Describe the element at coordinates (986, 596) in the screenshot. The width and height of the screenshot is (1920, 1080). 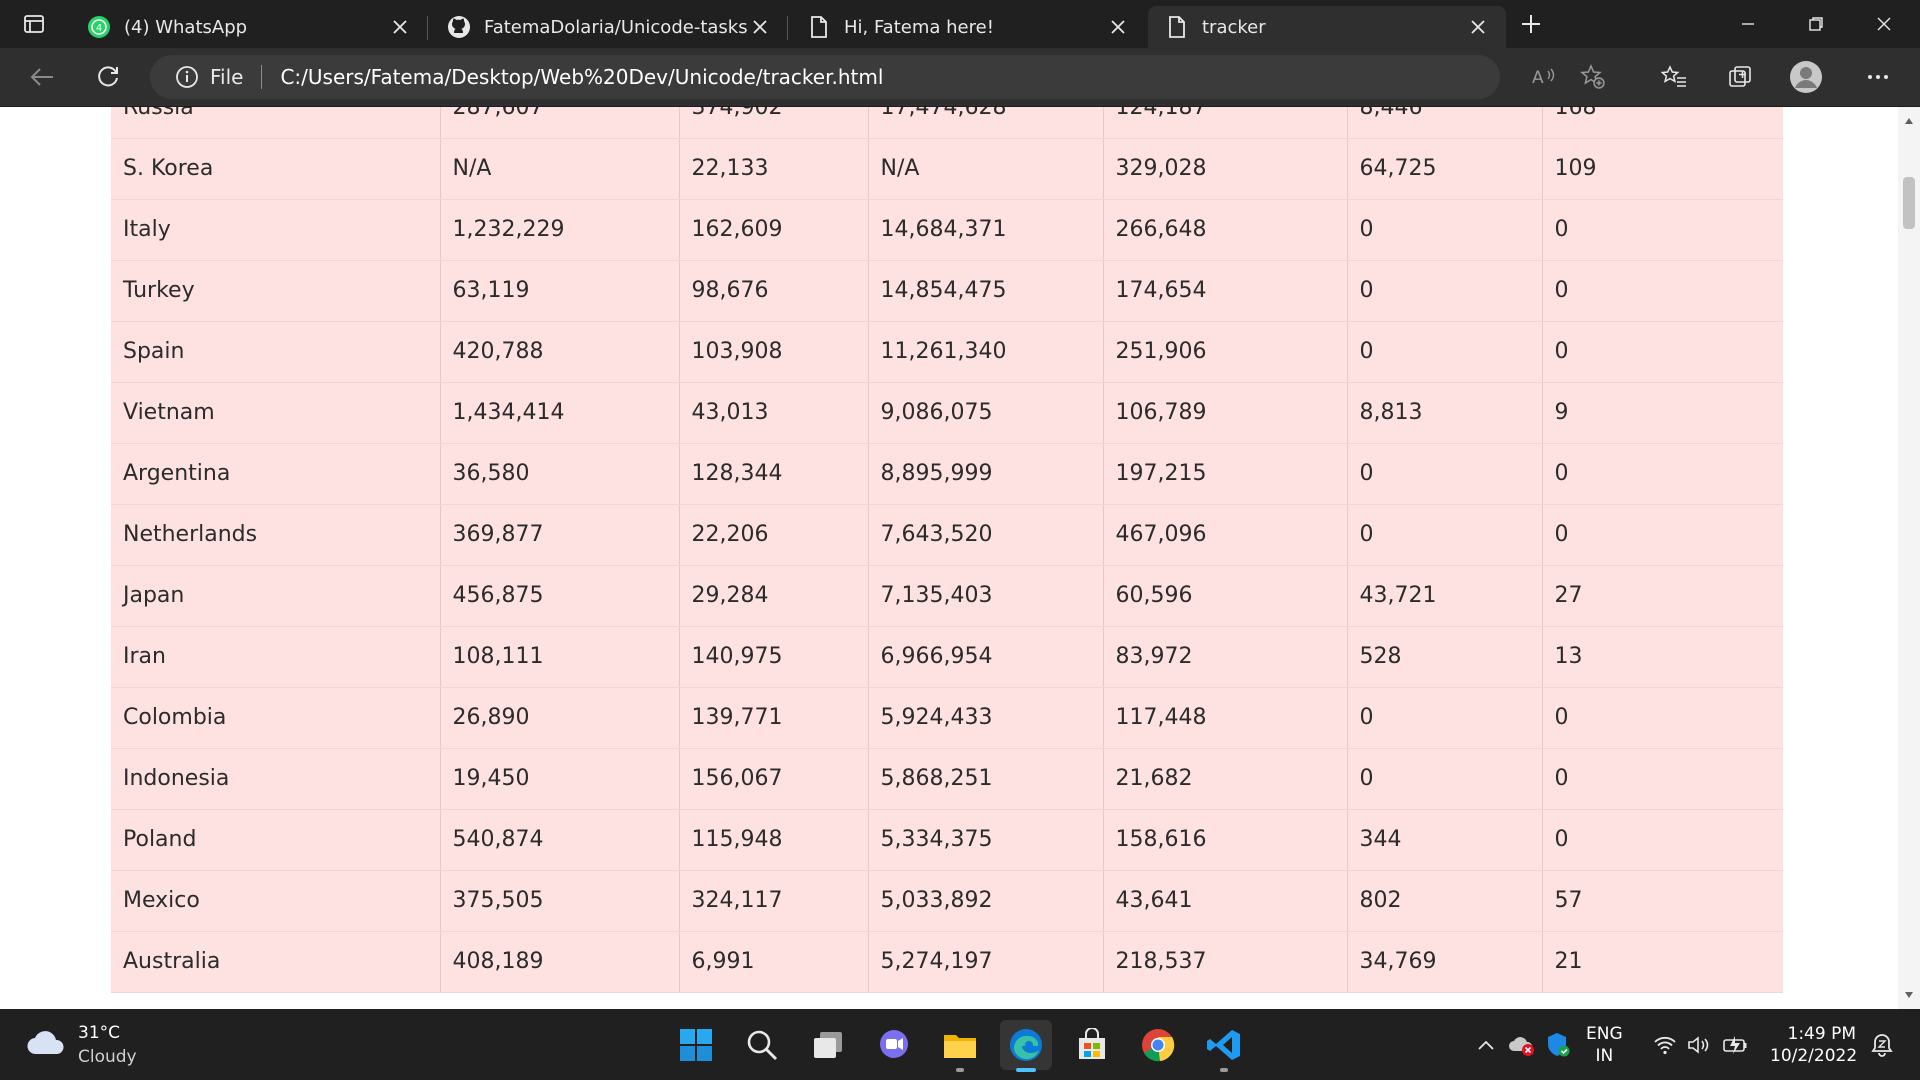
I see `value-cell: 7,135,403` at that location.